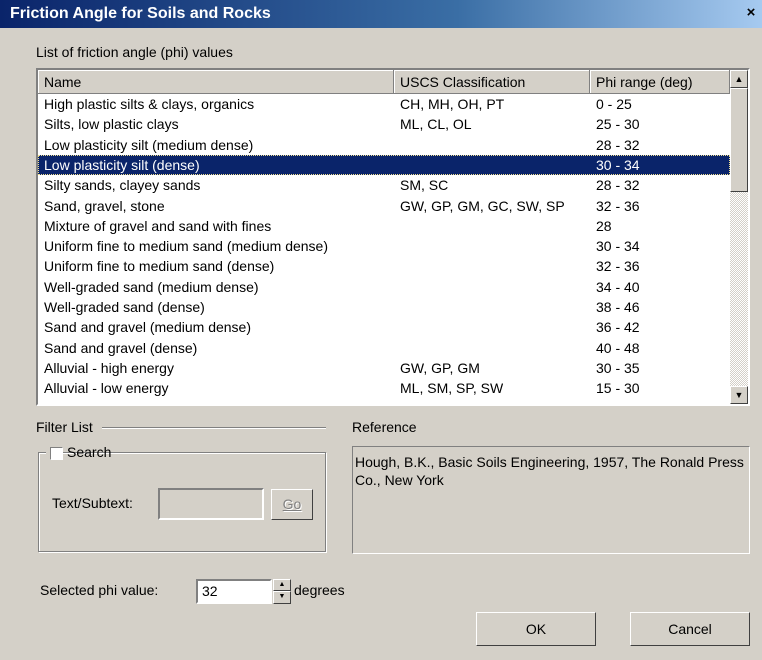  I want to click on table-row: Mixture of gravel and sand with fines 28, so click(384, 226).